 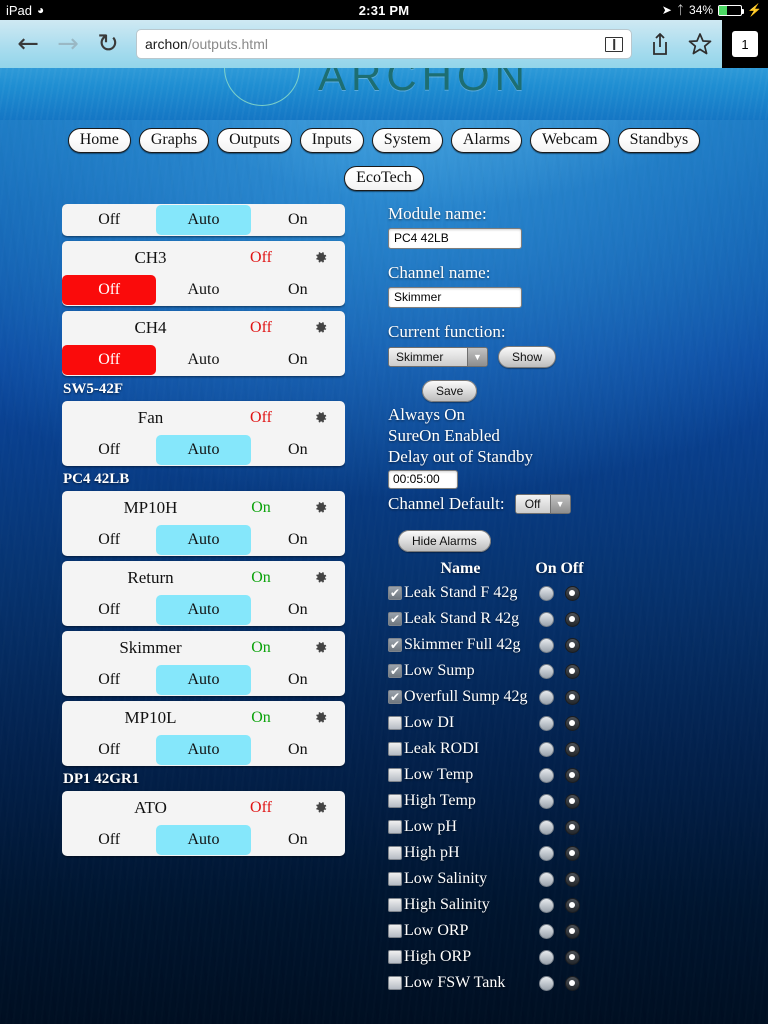 What do you see at coordinates (660, 44) in the screenshot?
I see `share-icon` at bounding box center [660, 44].